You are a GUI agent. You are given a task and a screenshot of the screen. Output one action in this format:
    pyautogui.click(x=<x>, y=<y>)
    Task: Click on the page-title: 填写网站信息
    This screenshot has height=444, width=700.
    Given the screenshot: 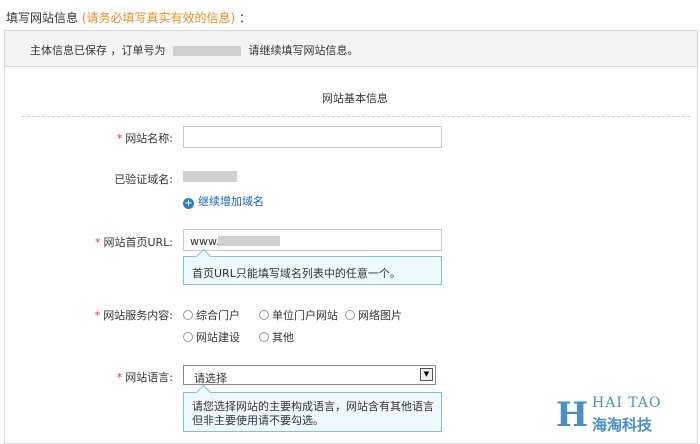 What is the action you would take?
    pyautogui.click(x=42, y=18)
    